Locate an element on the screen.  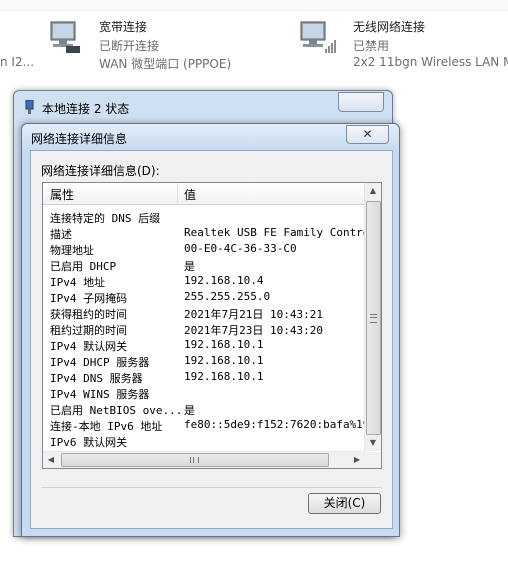
value-cell: 2021年7月21日 10:43:21 is located at coordinates (253, 314).